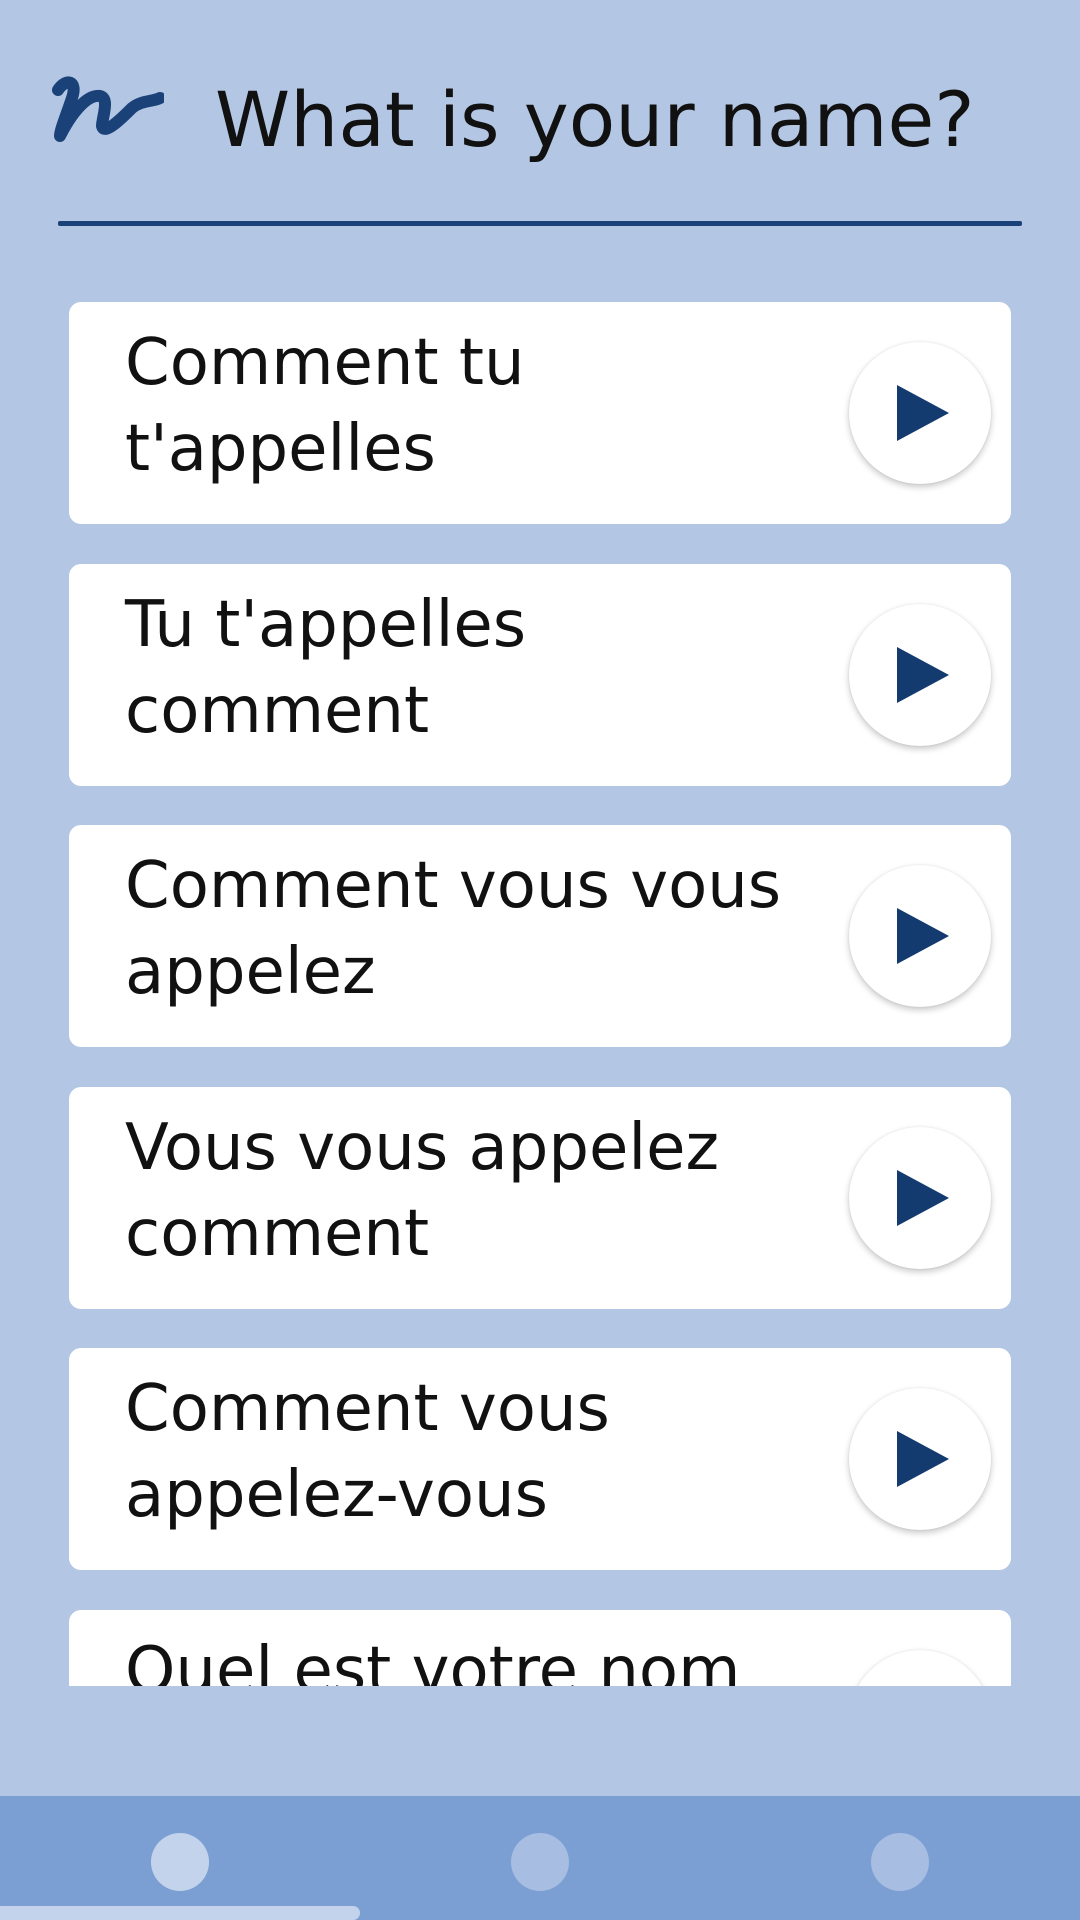  I want to click on header: What is your name?, so click(540, 115).